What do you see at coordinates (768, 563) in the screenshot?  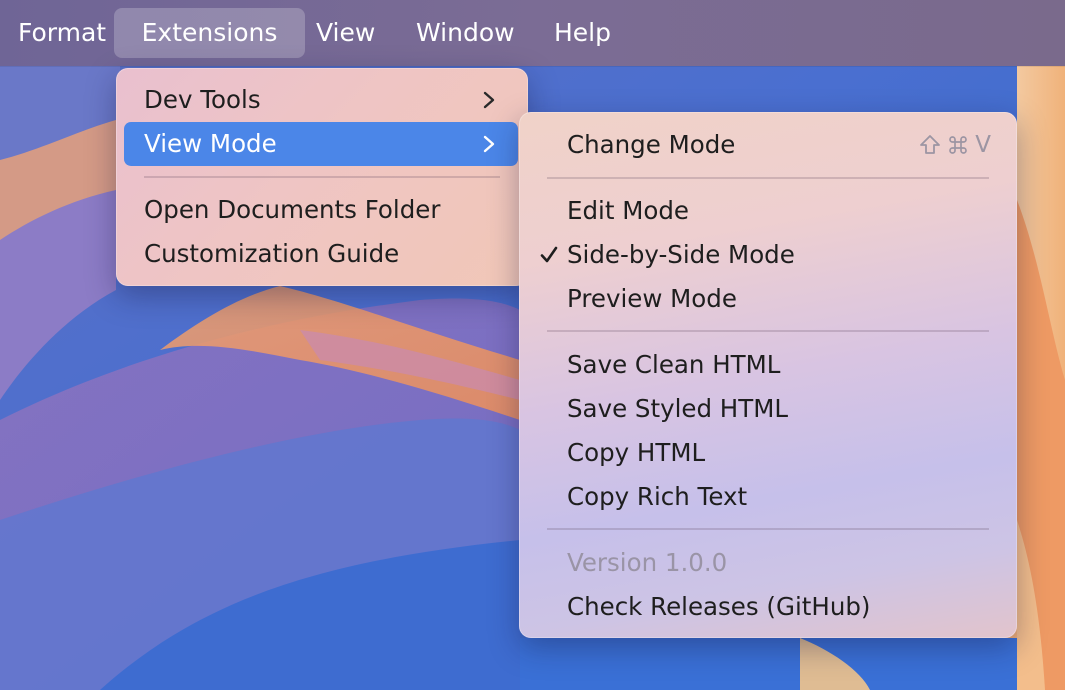 I see `menu-item-version: Version 1.0.0` at bounding box center [768, 563].